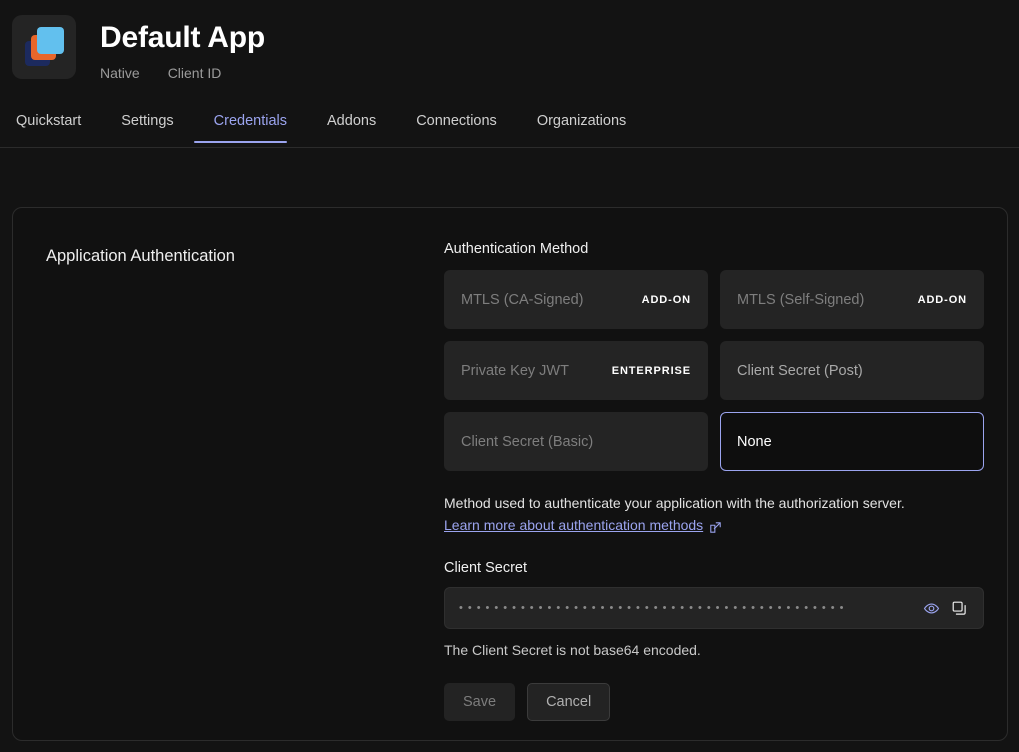  I want to click on save-button: Save, so click(480, 702).